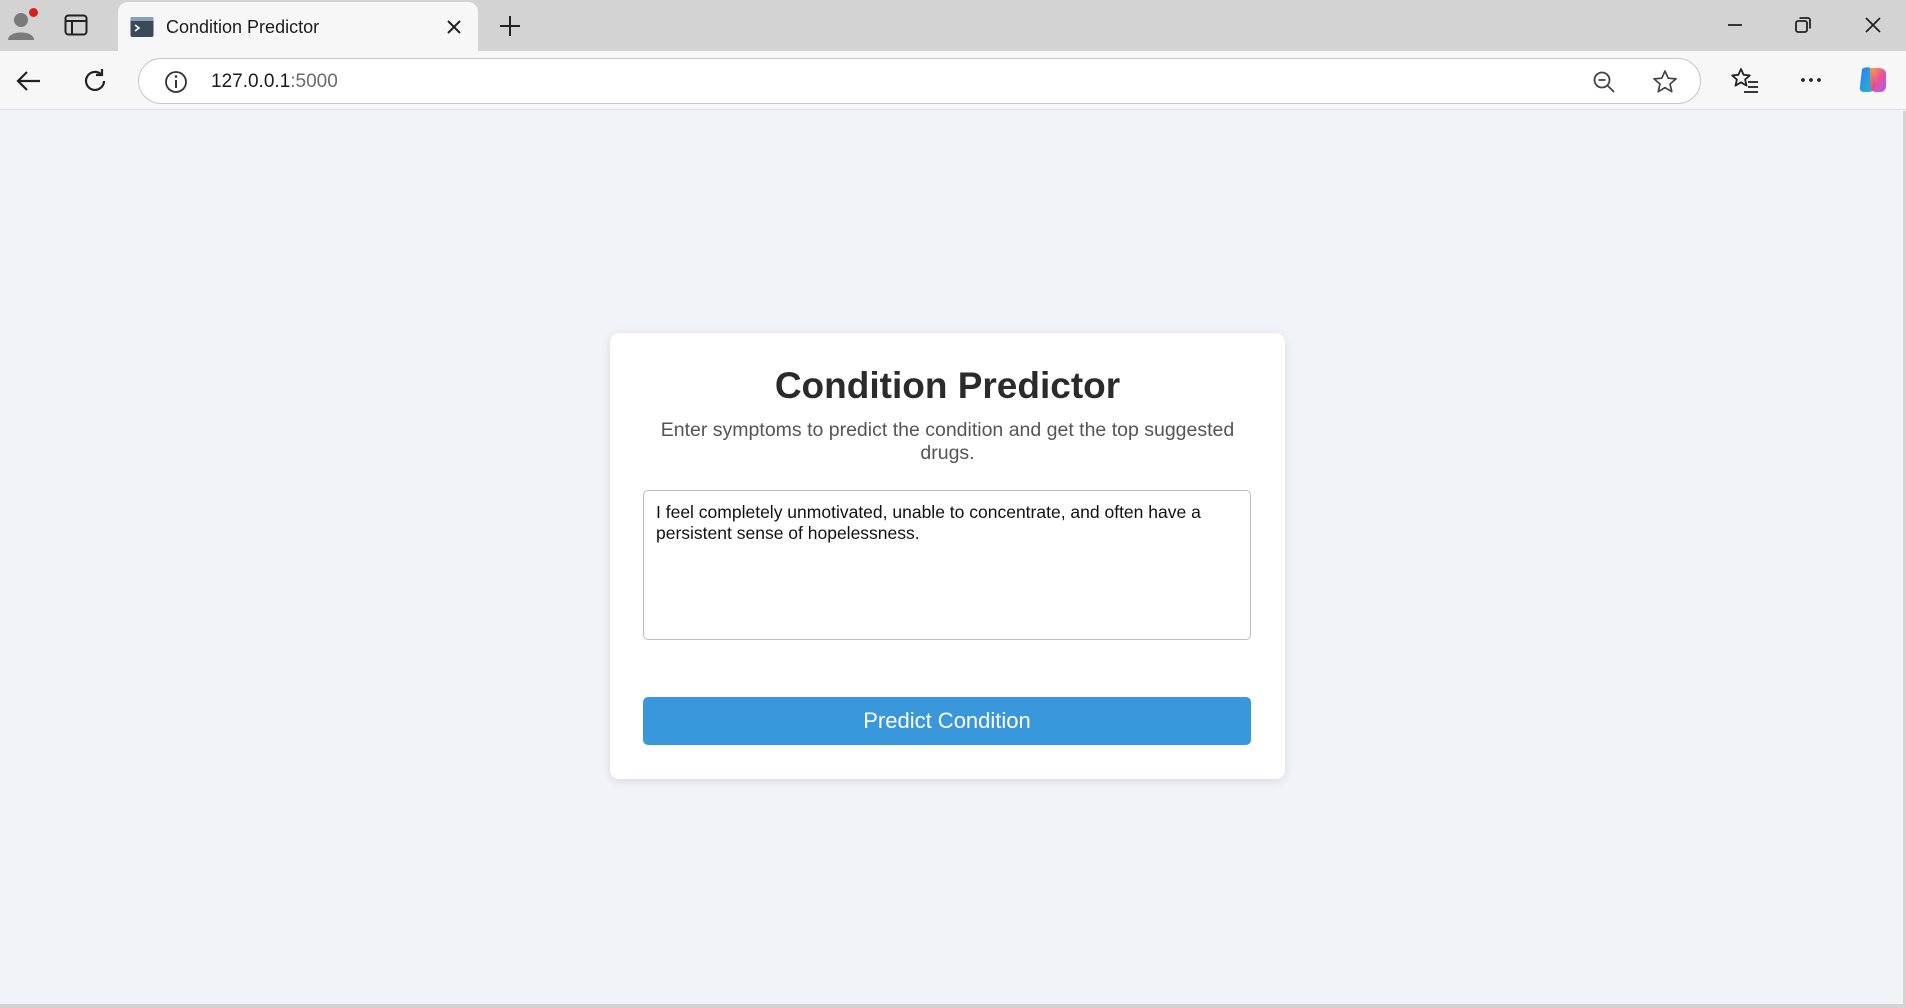 The image size is (1906, 1008). Describe the element at coordinates (33, 12) in the screenshot. I see `notification-dot` at that location.